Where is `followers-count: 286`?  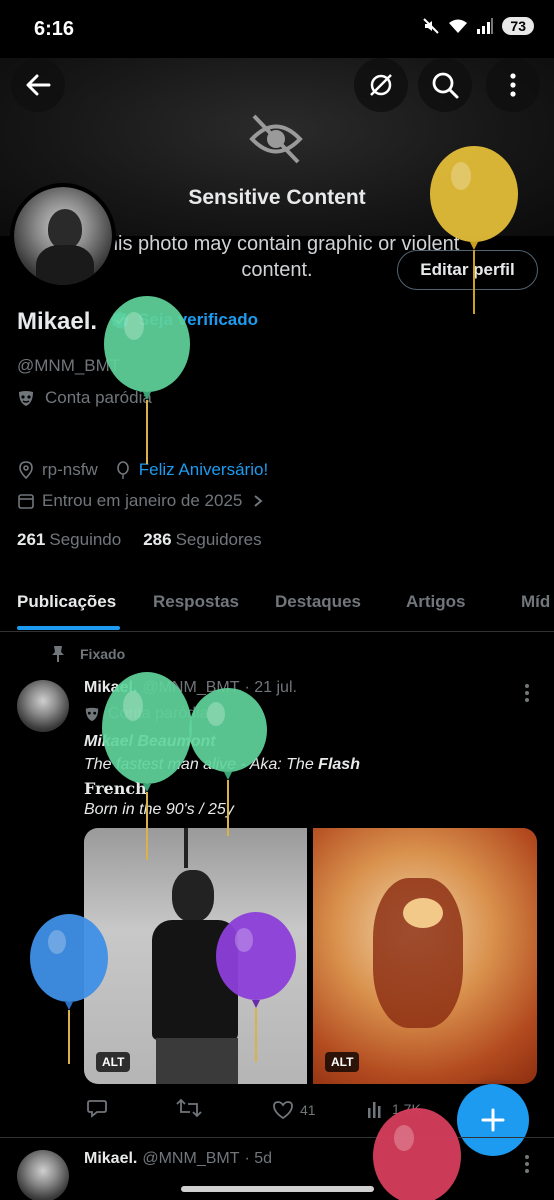 followers-count: 286 is located at coordinates (157, 539).